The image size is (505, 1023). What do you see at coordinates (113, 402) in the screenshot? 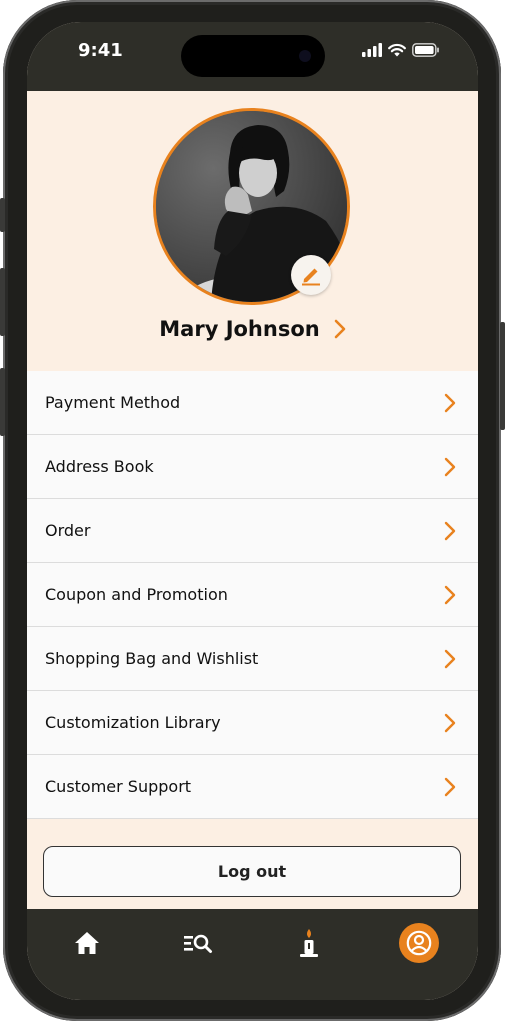
I see `menu-item-label: Payment Method` at bounding box center [113, 402].